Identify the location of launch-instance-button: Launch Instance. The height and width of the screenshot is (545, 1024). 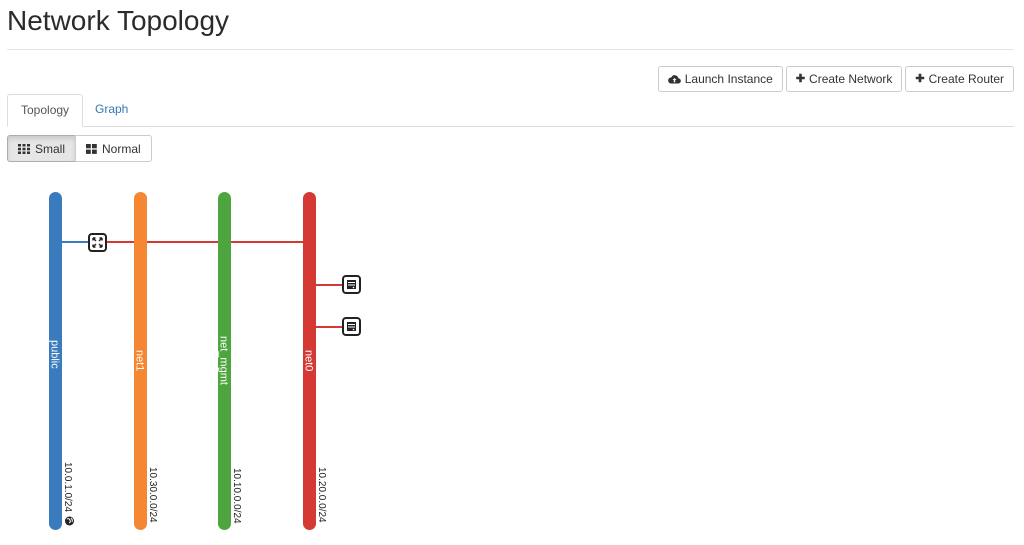
(720, 79).